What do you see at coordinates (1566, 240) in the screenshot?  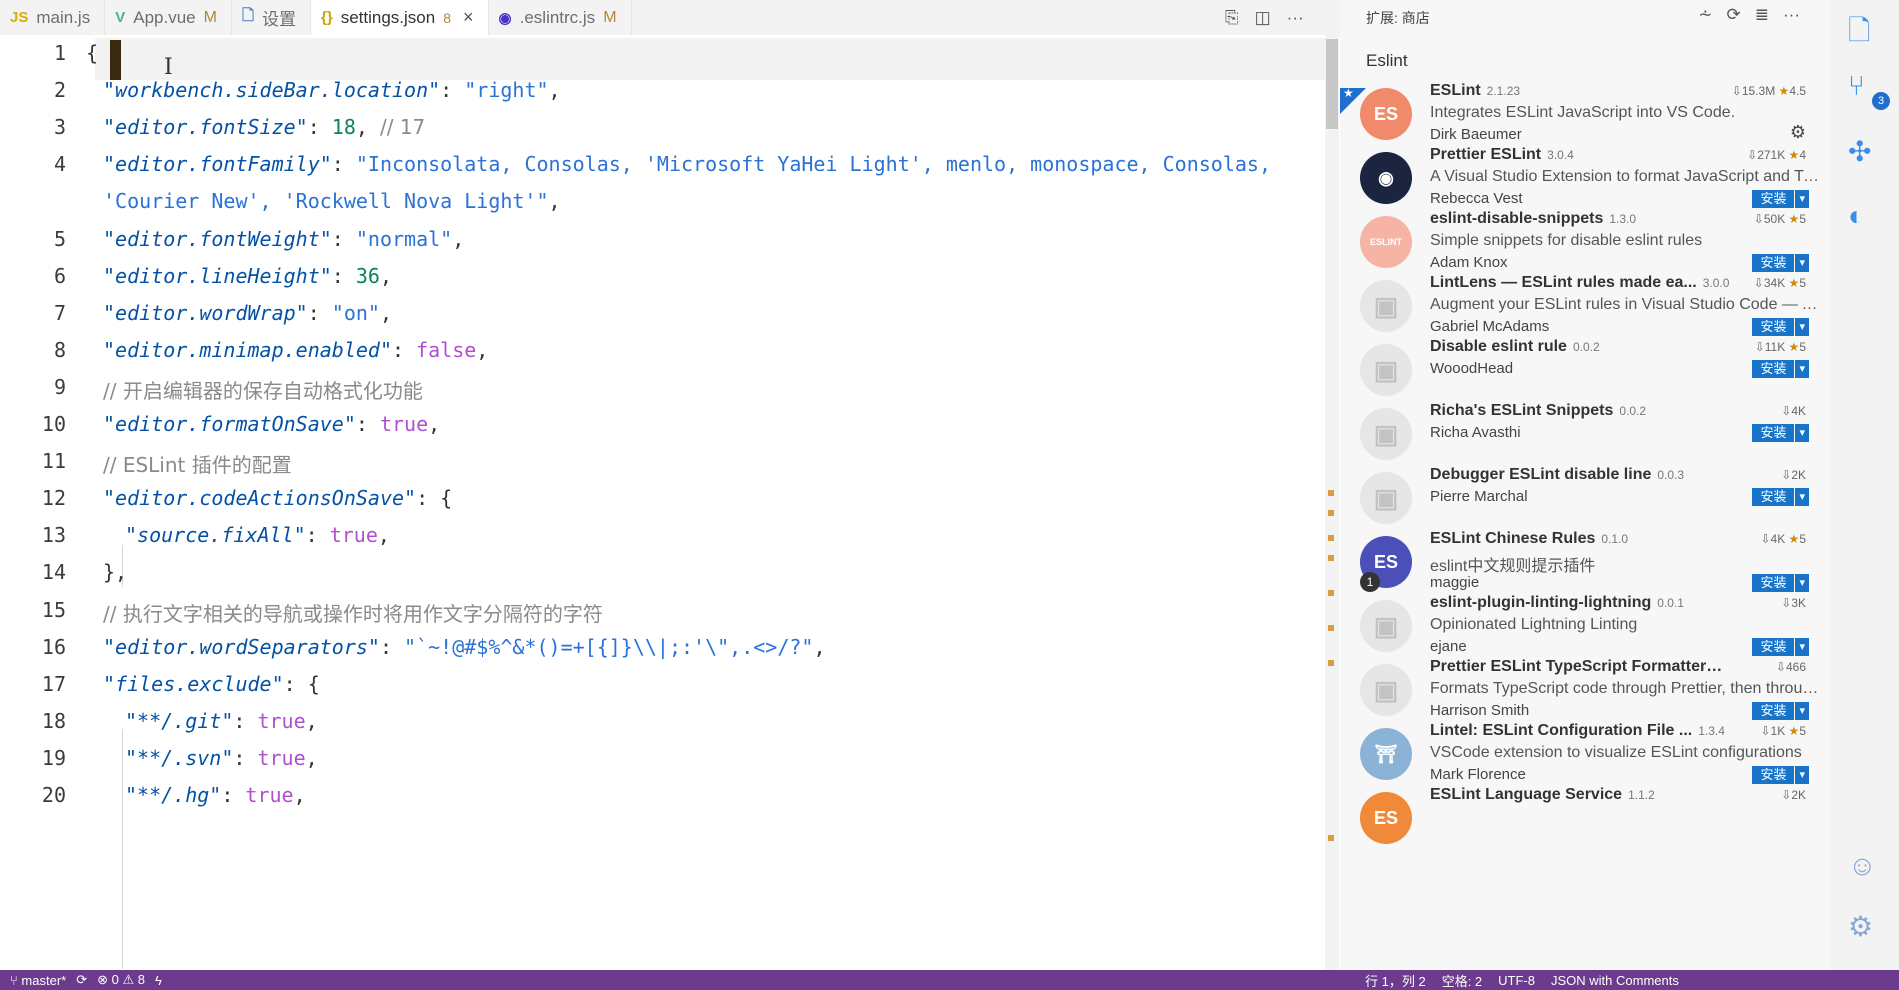 I see `extension-description: Simple snippets for disable eslint rules` at bounding box center [1566, 240].